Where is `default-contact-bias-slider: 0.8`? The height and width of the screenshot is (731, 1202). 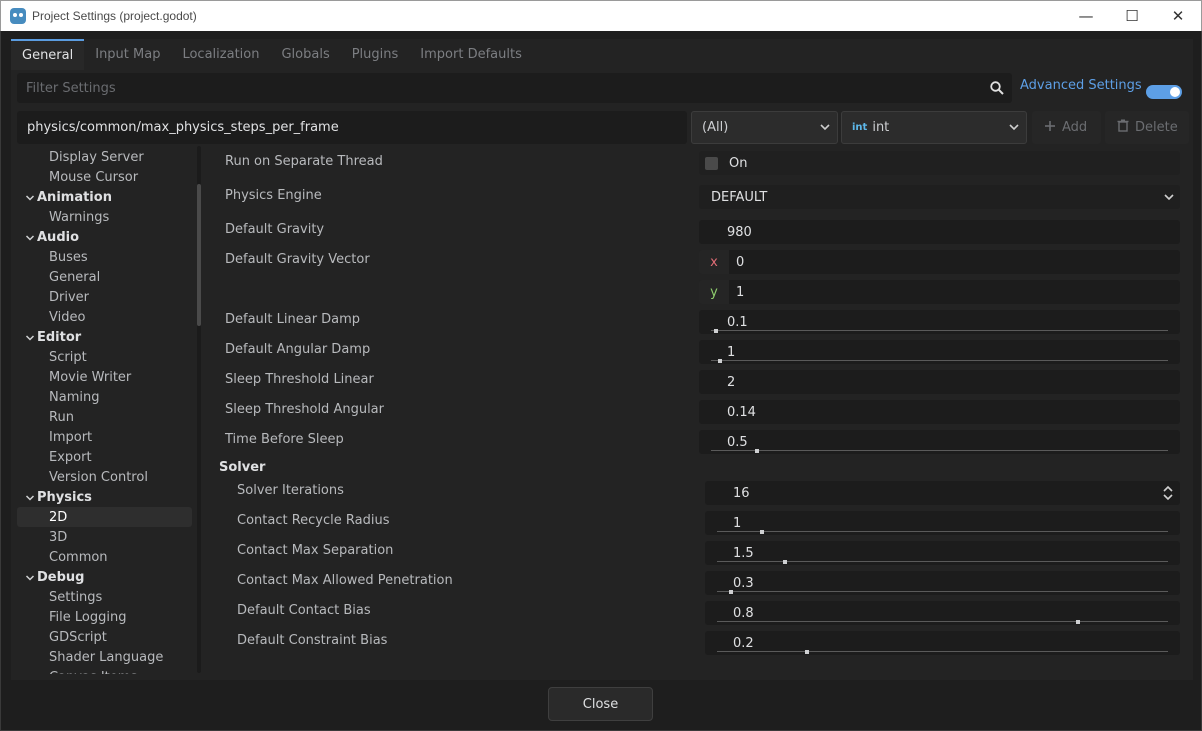 default-contact-bias-slider: 0.8 is located at coordinates (942, 613).